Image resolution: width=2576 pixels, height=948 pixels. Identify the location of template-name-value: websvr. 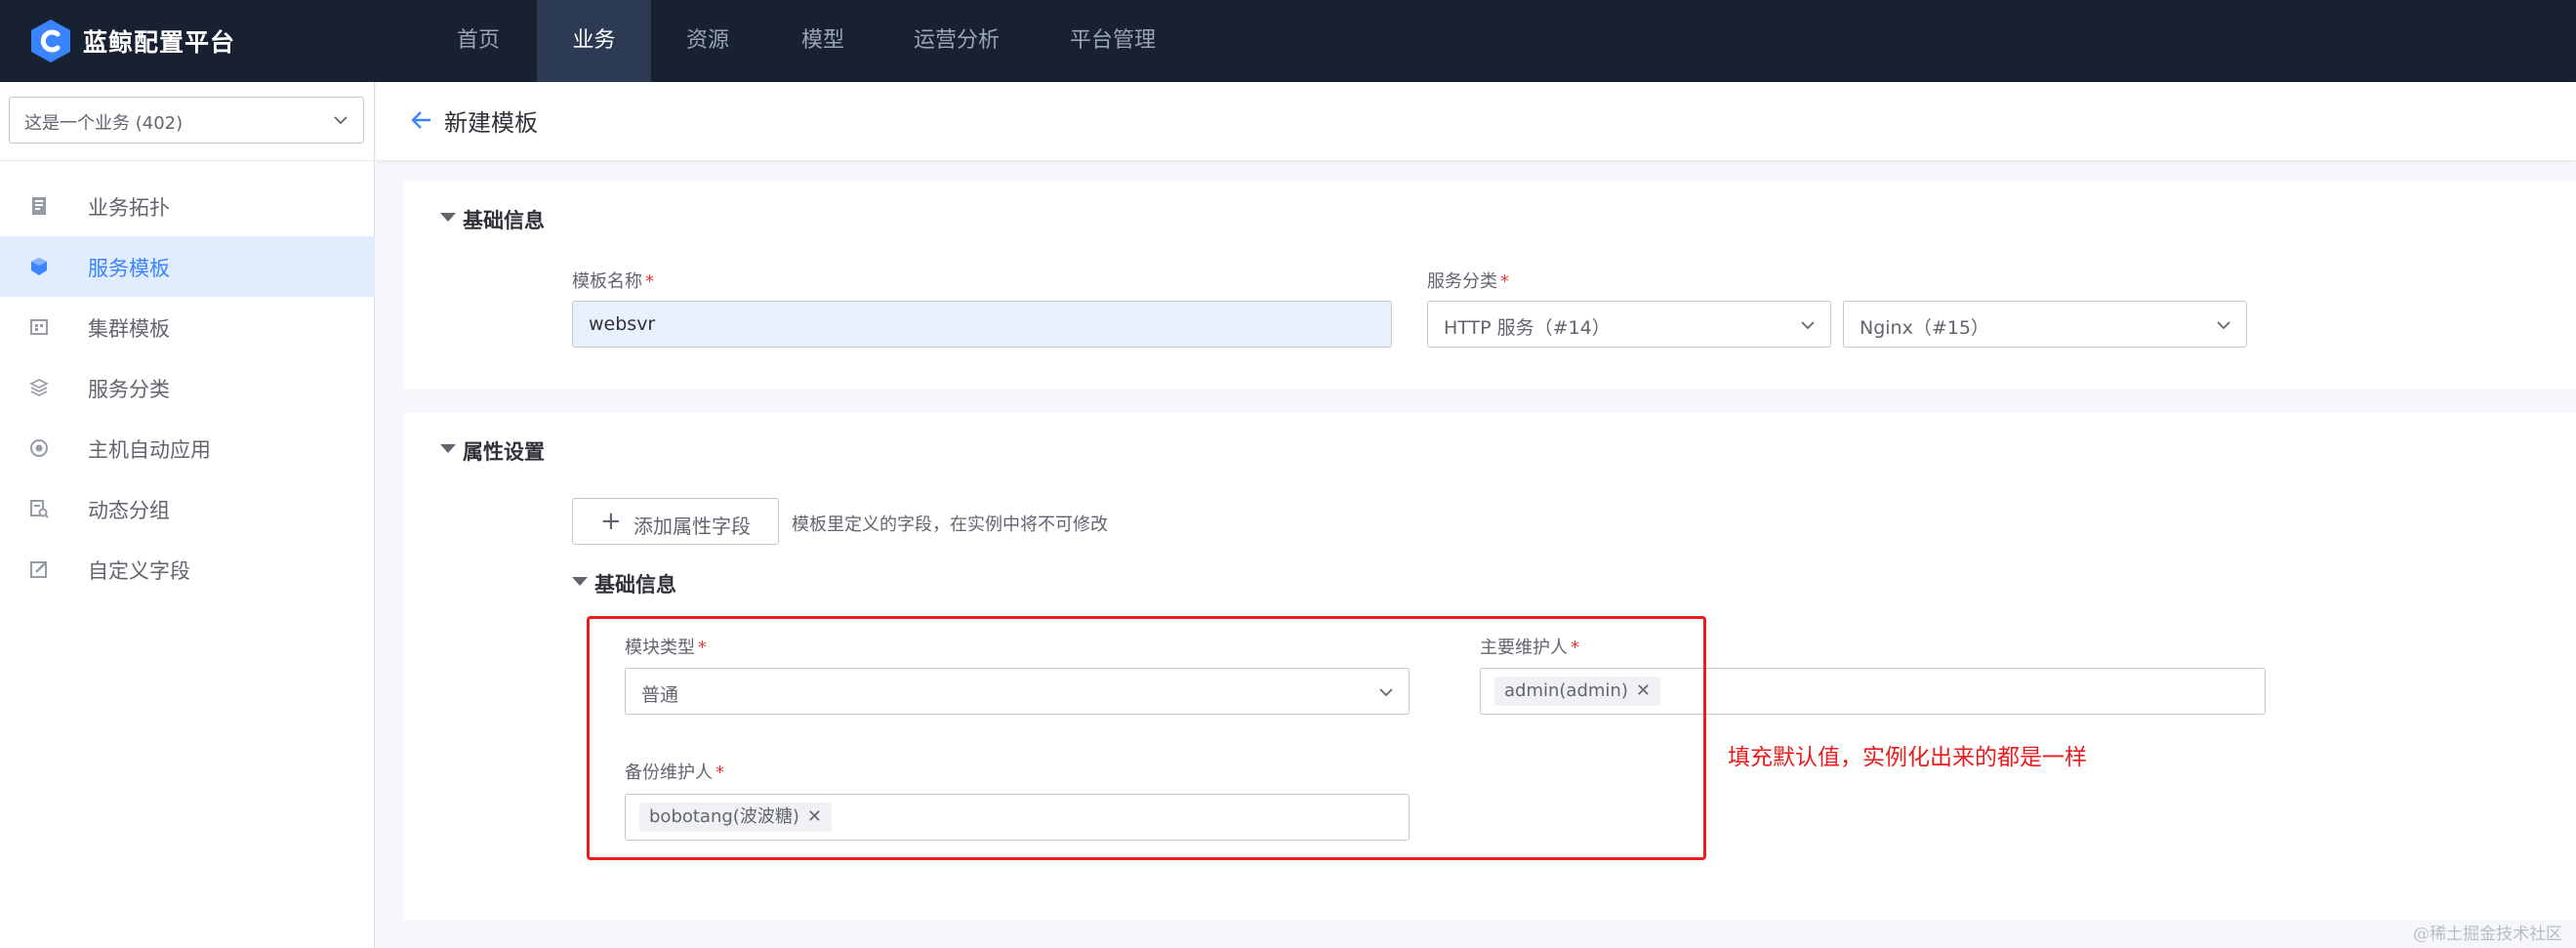
(622, 324).